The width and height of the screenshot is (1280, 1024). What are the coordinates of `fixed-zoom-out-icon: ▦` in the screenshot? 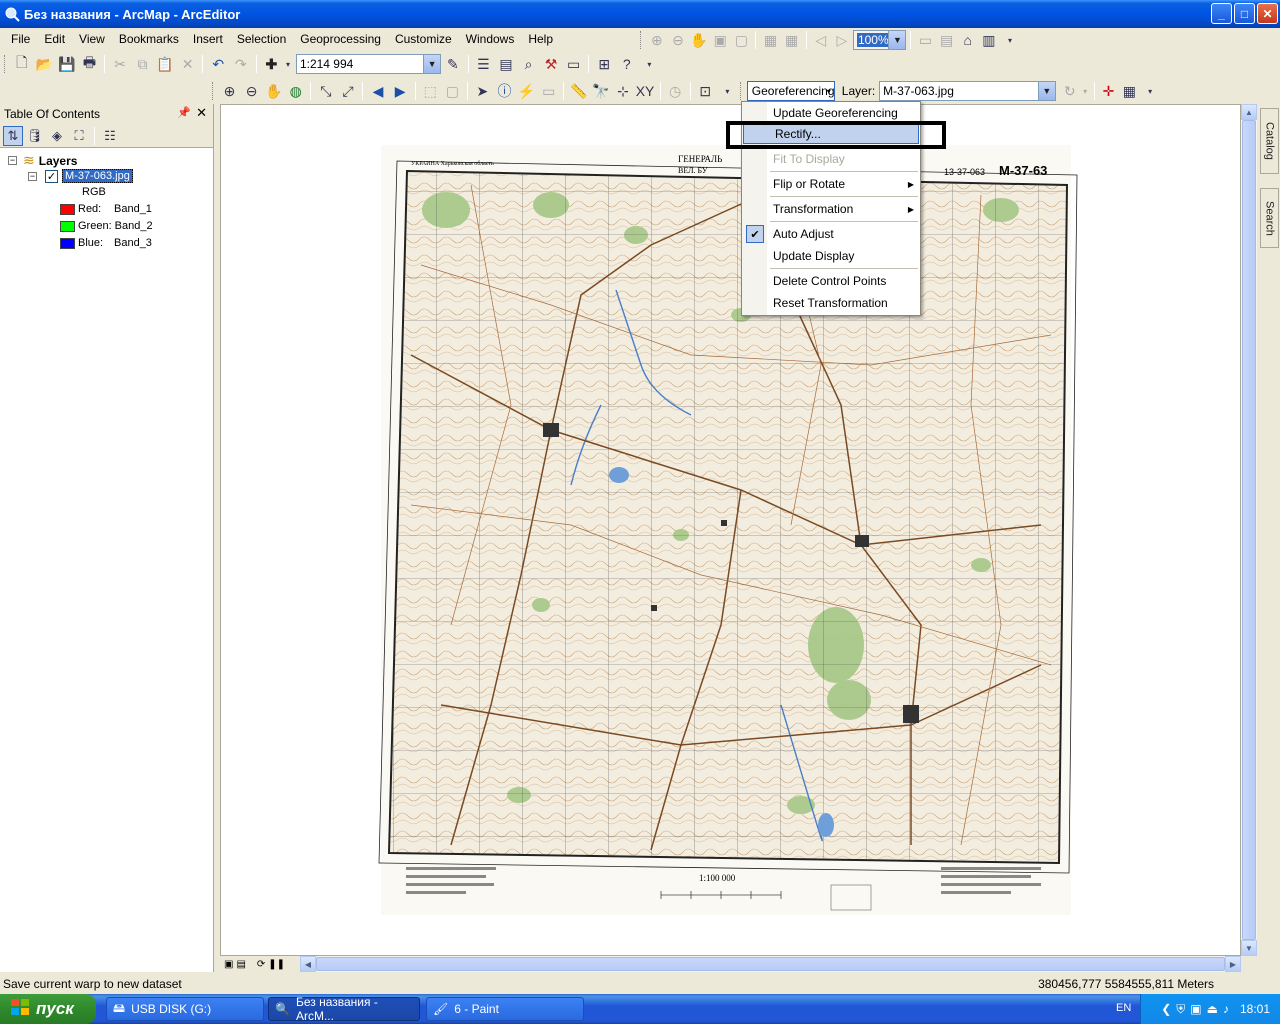 It's located at (792, 40).